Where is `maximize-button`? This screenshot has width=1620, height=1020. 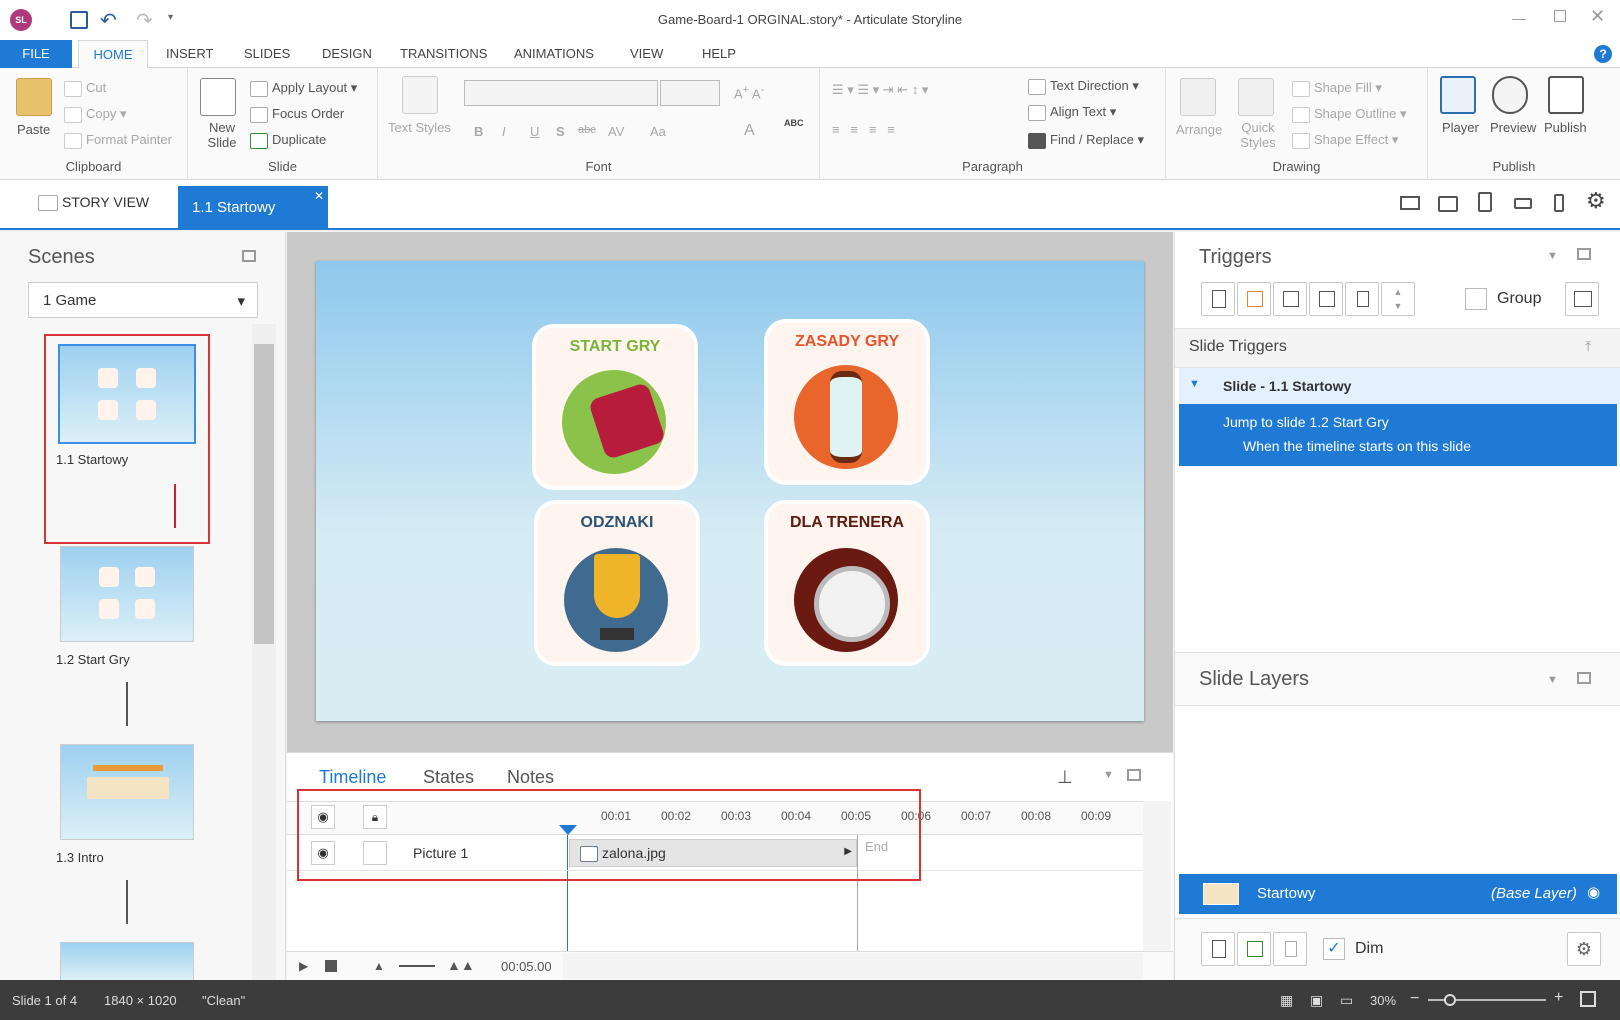 maximize-button is located at coordinates (1560, 16).